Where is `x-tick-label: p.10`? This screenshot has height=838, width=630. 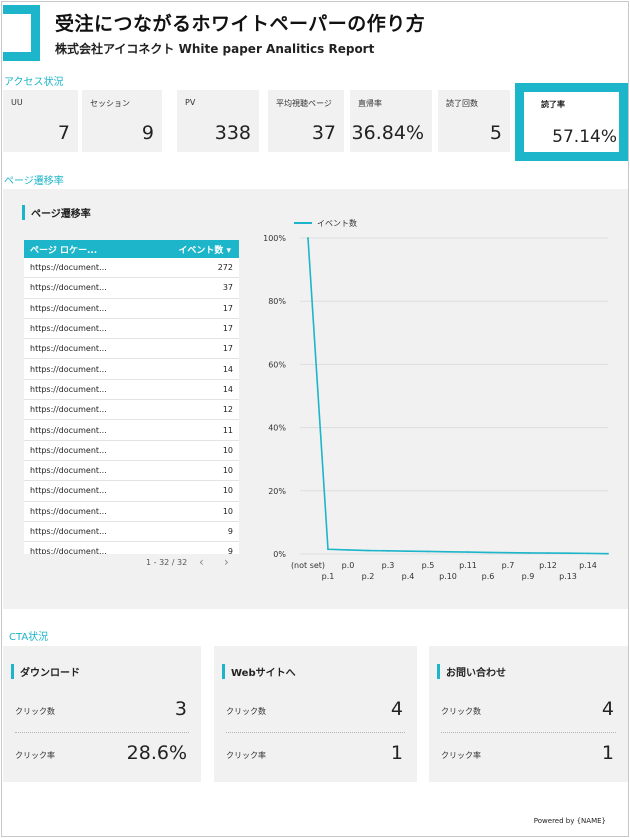 x-tick-label: p.10 is located at coordinates (448, 576).